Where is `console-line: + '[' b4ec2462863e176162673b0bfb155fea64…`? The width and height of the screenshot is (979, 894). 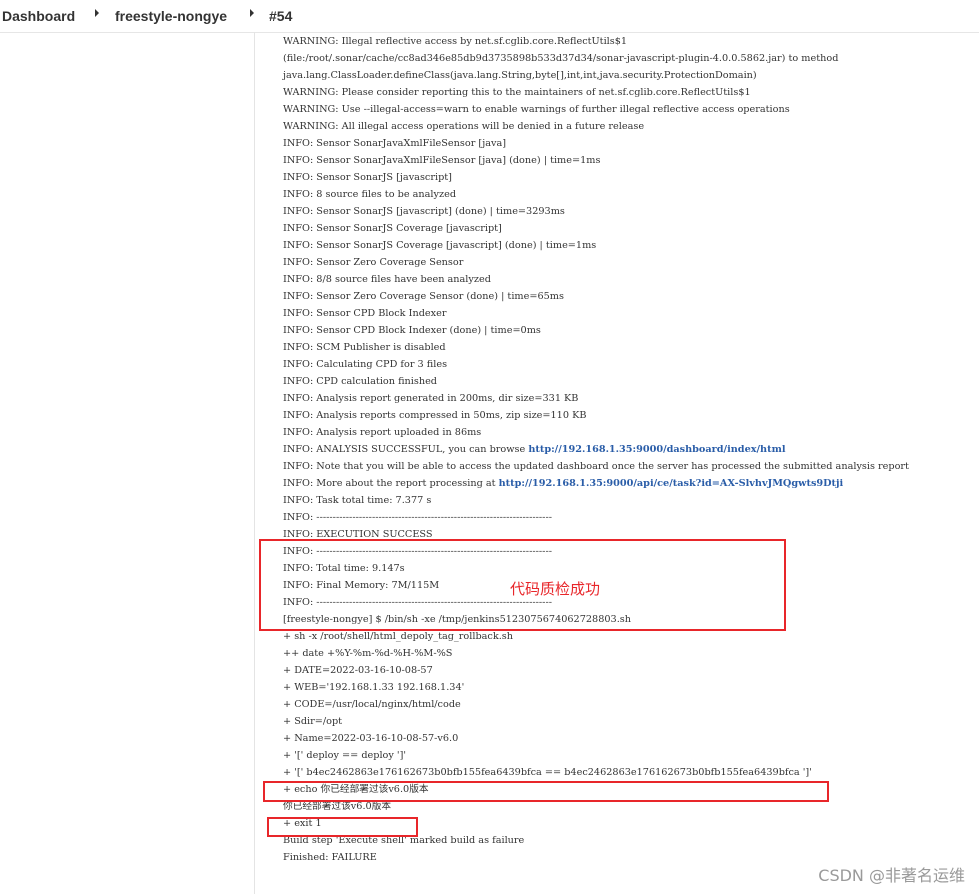
console-line: + '[' b4ec2462863e176162673b0bfb155fea64… is located at coordinates (628, 772).